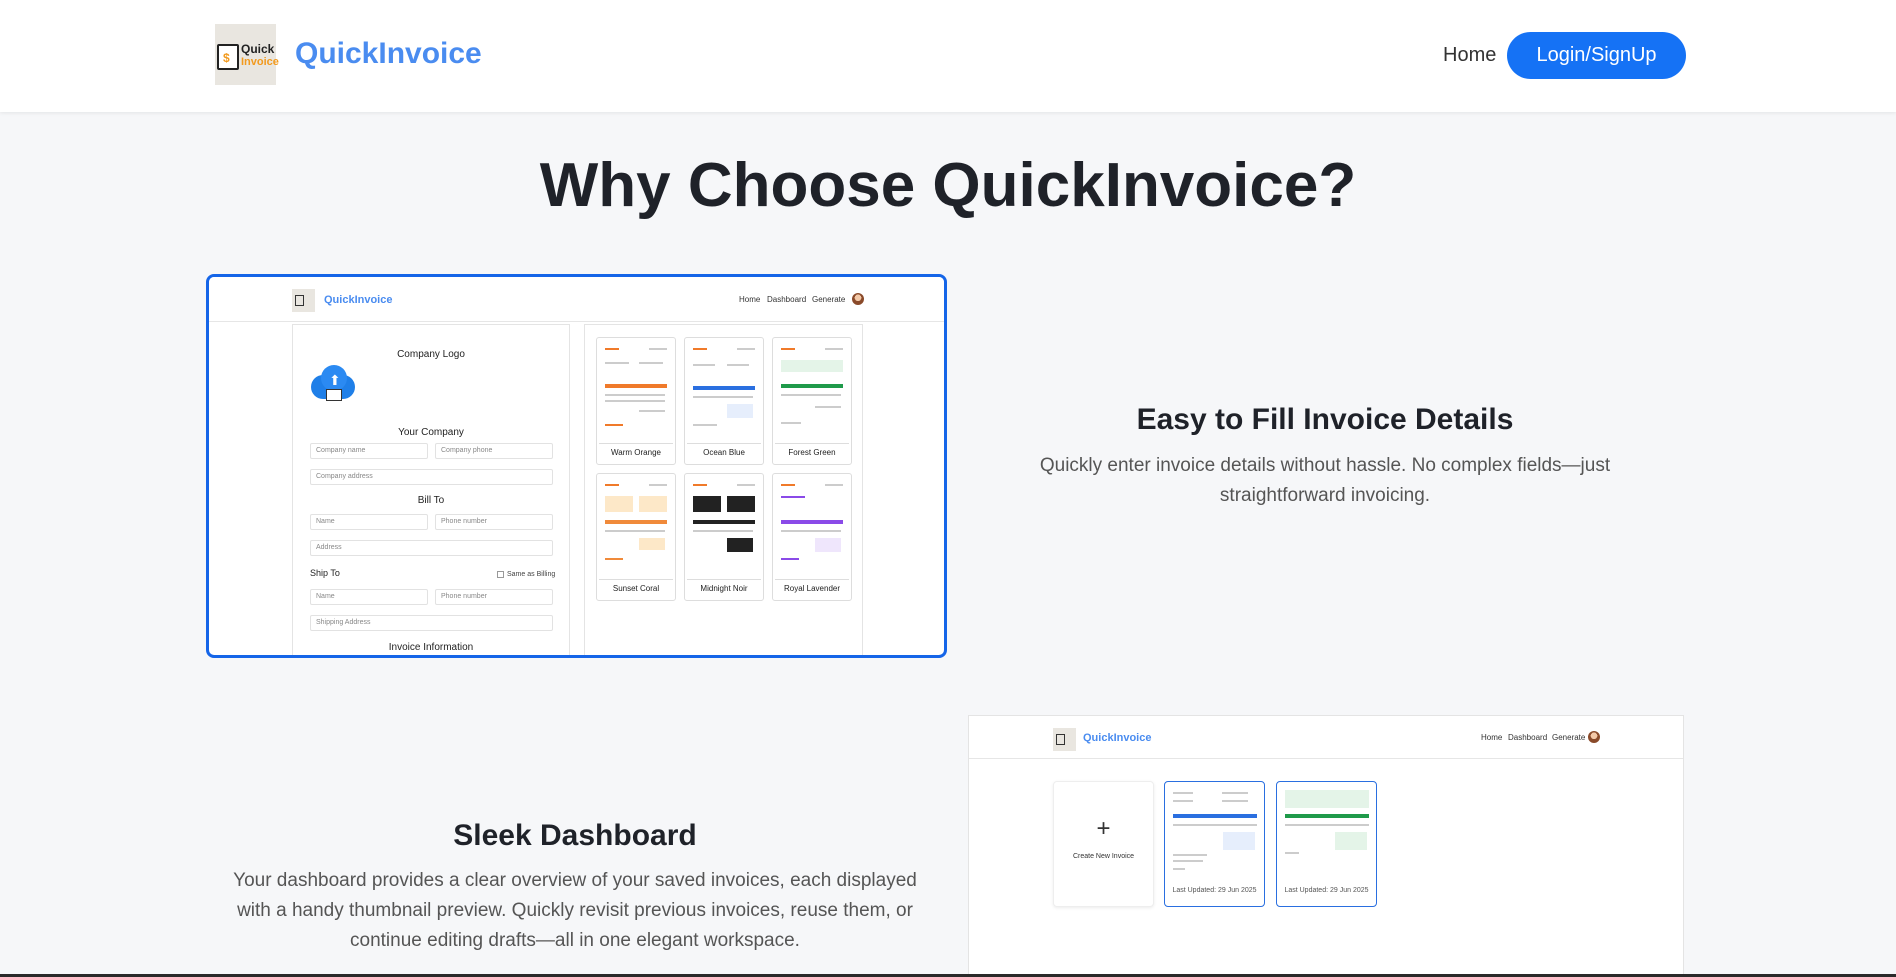 This screenshot has width=1896, height=977. Describe the element at coordinates (1103, 856) in the screenshot. I see `create-new-invoice-label: Create New Invoice` at that location.